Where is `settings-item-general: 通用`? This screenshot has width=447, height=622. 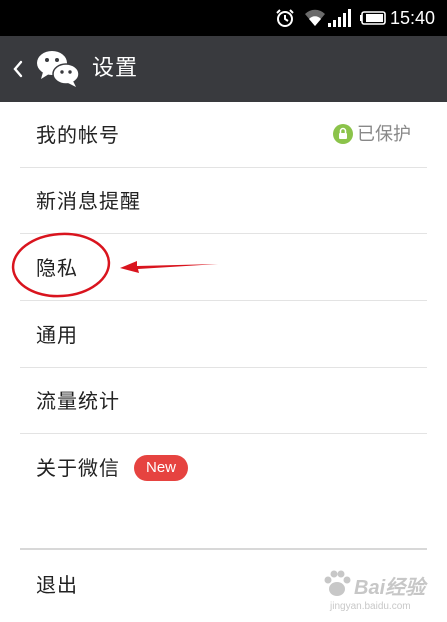 settings-item-general: 通用 is located at coordinates (223, 335).